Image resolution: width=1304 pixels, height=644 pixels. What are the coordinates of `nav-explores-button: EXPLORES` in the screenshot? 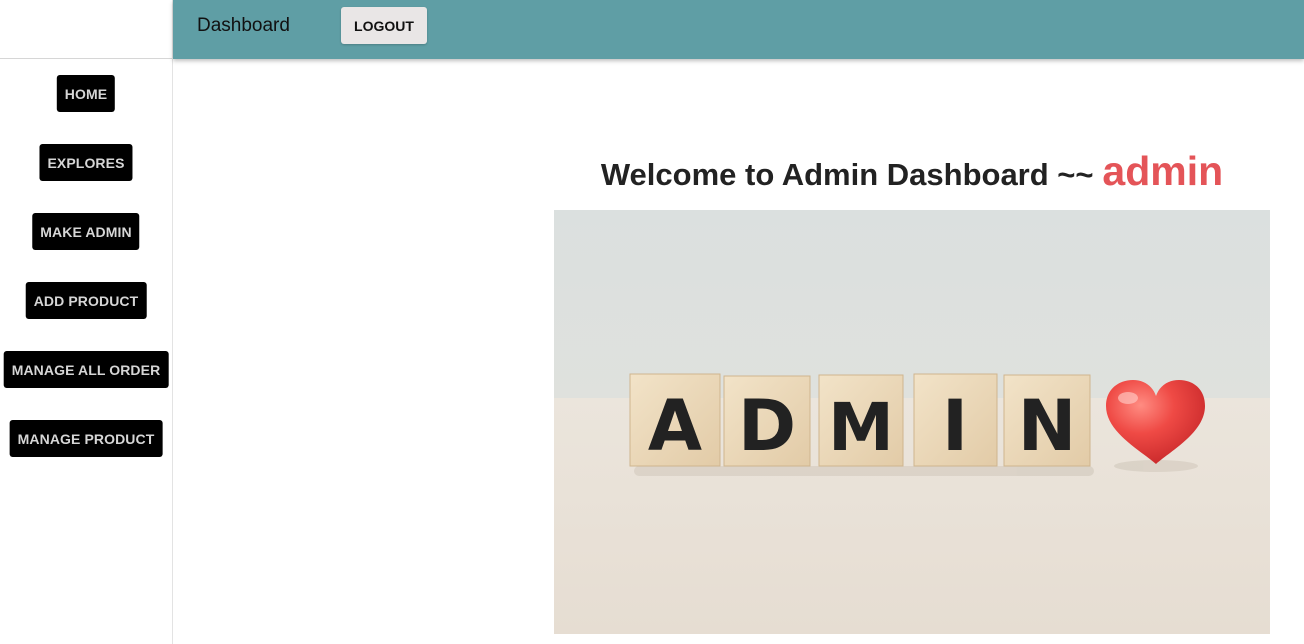 It's located at (86, 162).